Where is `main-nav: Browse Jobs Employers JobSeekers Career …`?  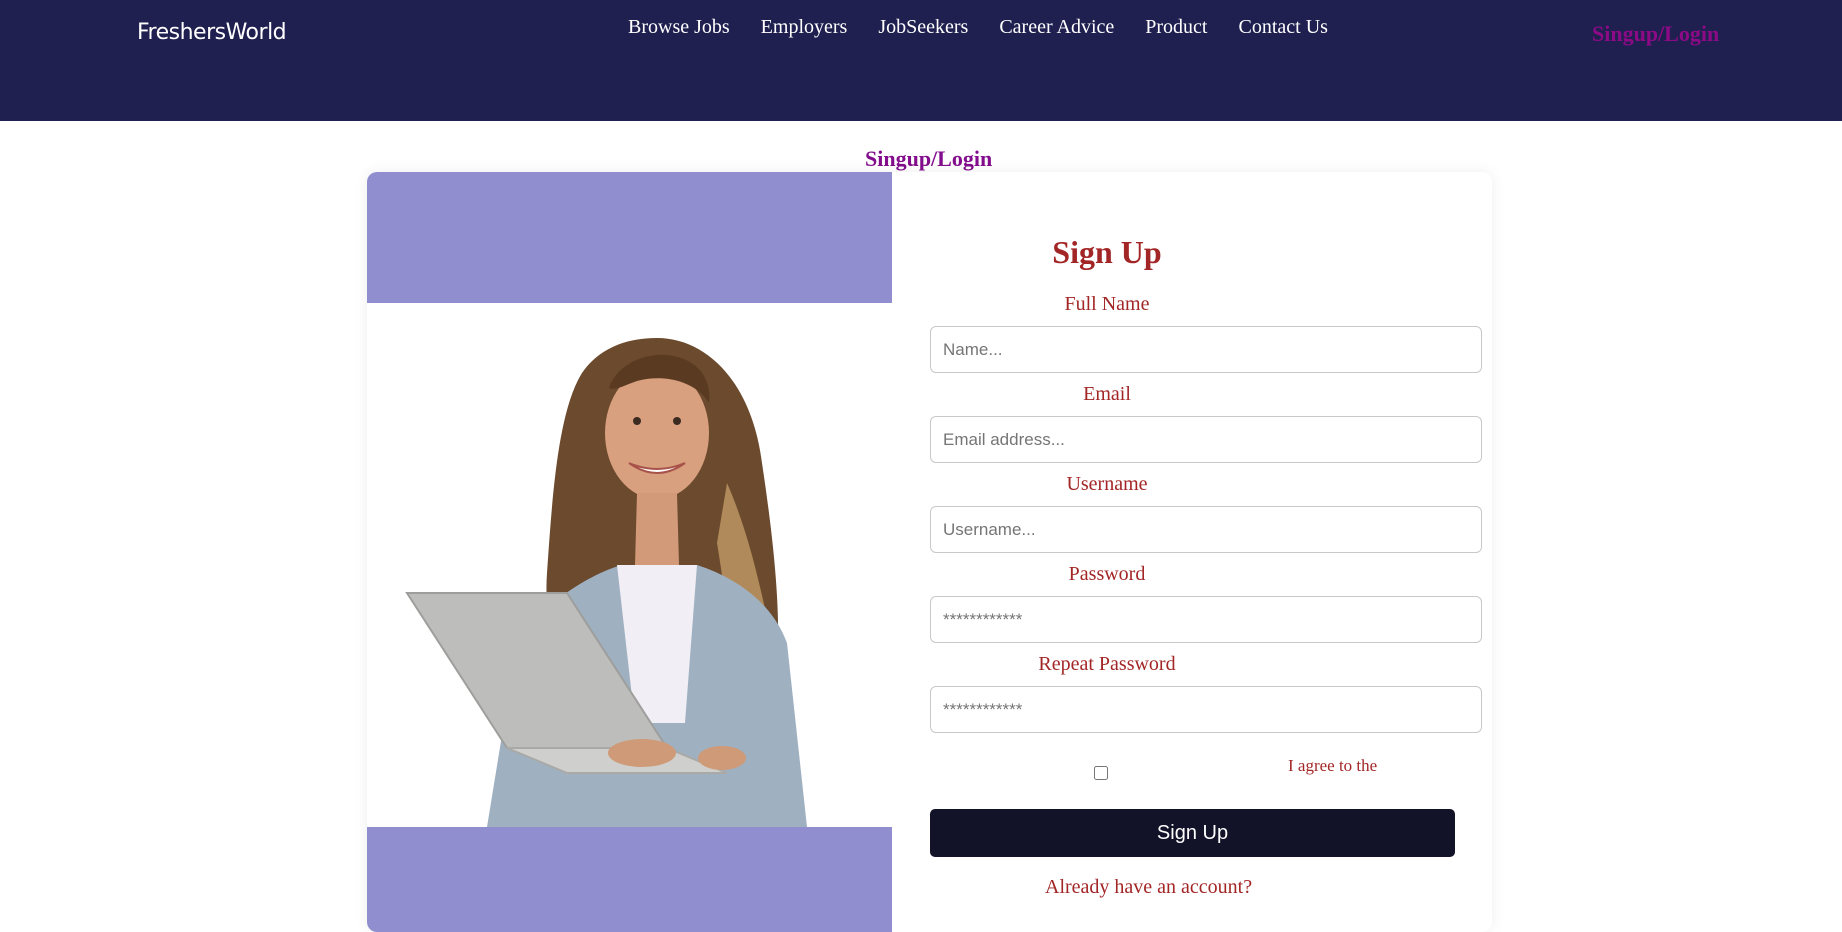 main-nav: Browse Jobs Employers JobSeekers Career … is located at coordinates (978, 27).